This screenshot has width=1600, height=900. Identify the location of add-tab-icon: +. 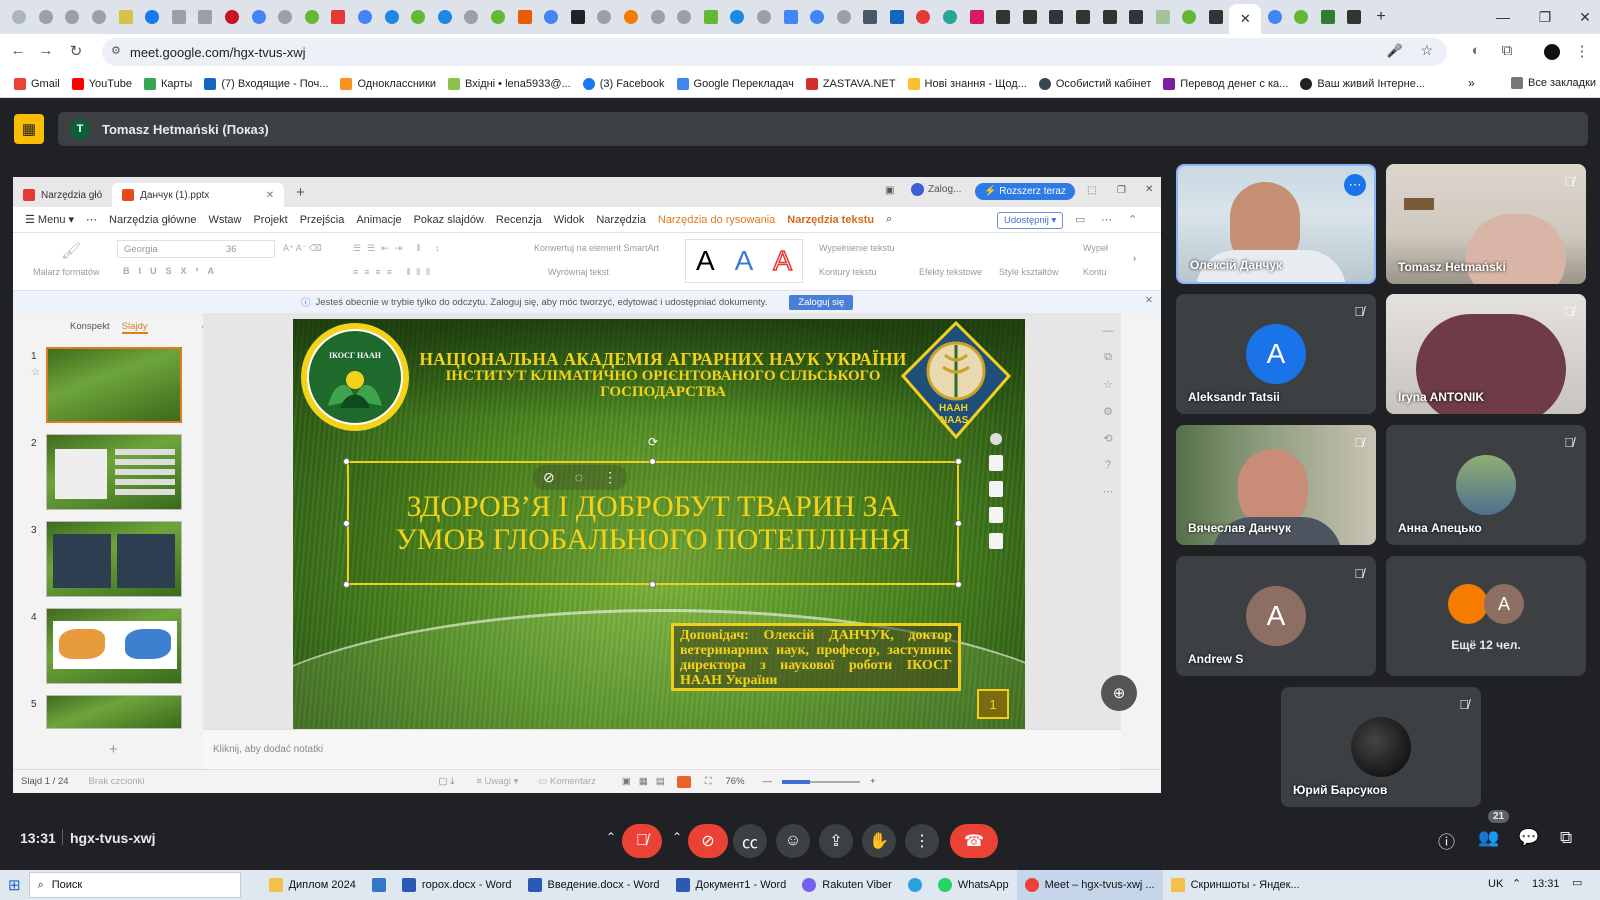
(300, 192).